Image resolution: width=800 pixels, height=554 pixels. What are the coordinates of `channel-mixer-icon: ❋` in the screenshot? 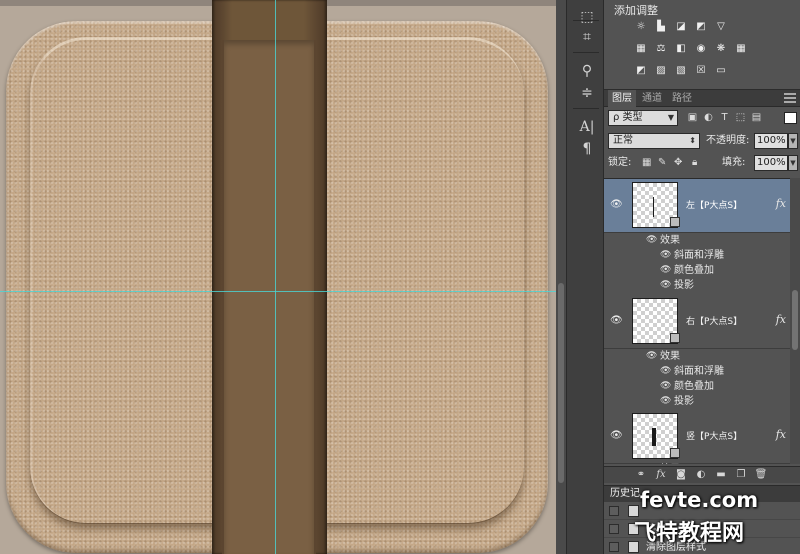 It's located at (721, 48).